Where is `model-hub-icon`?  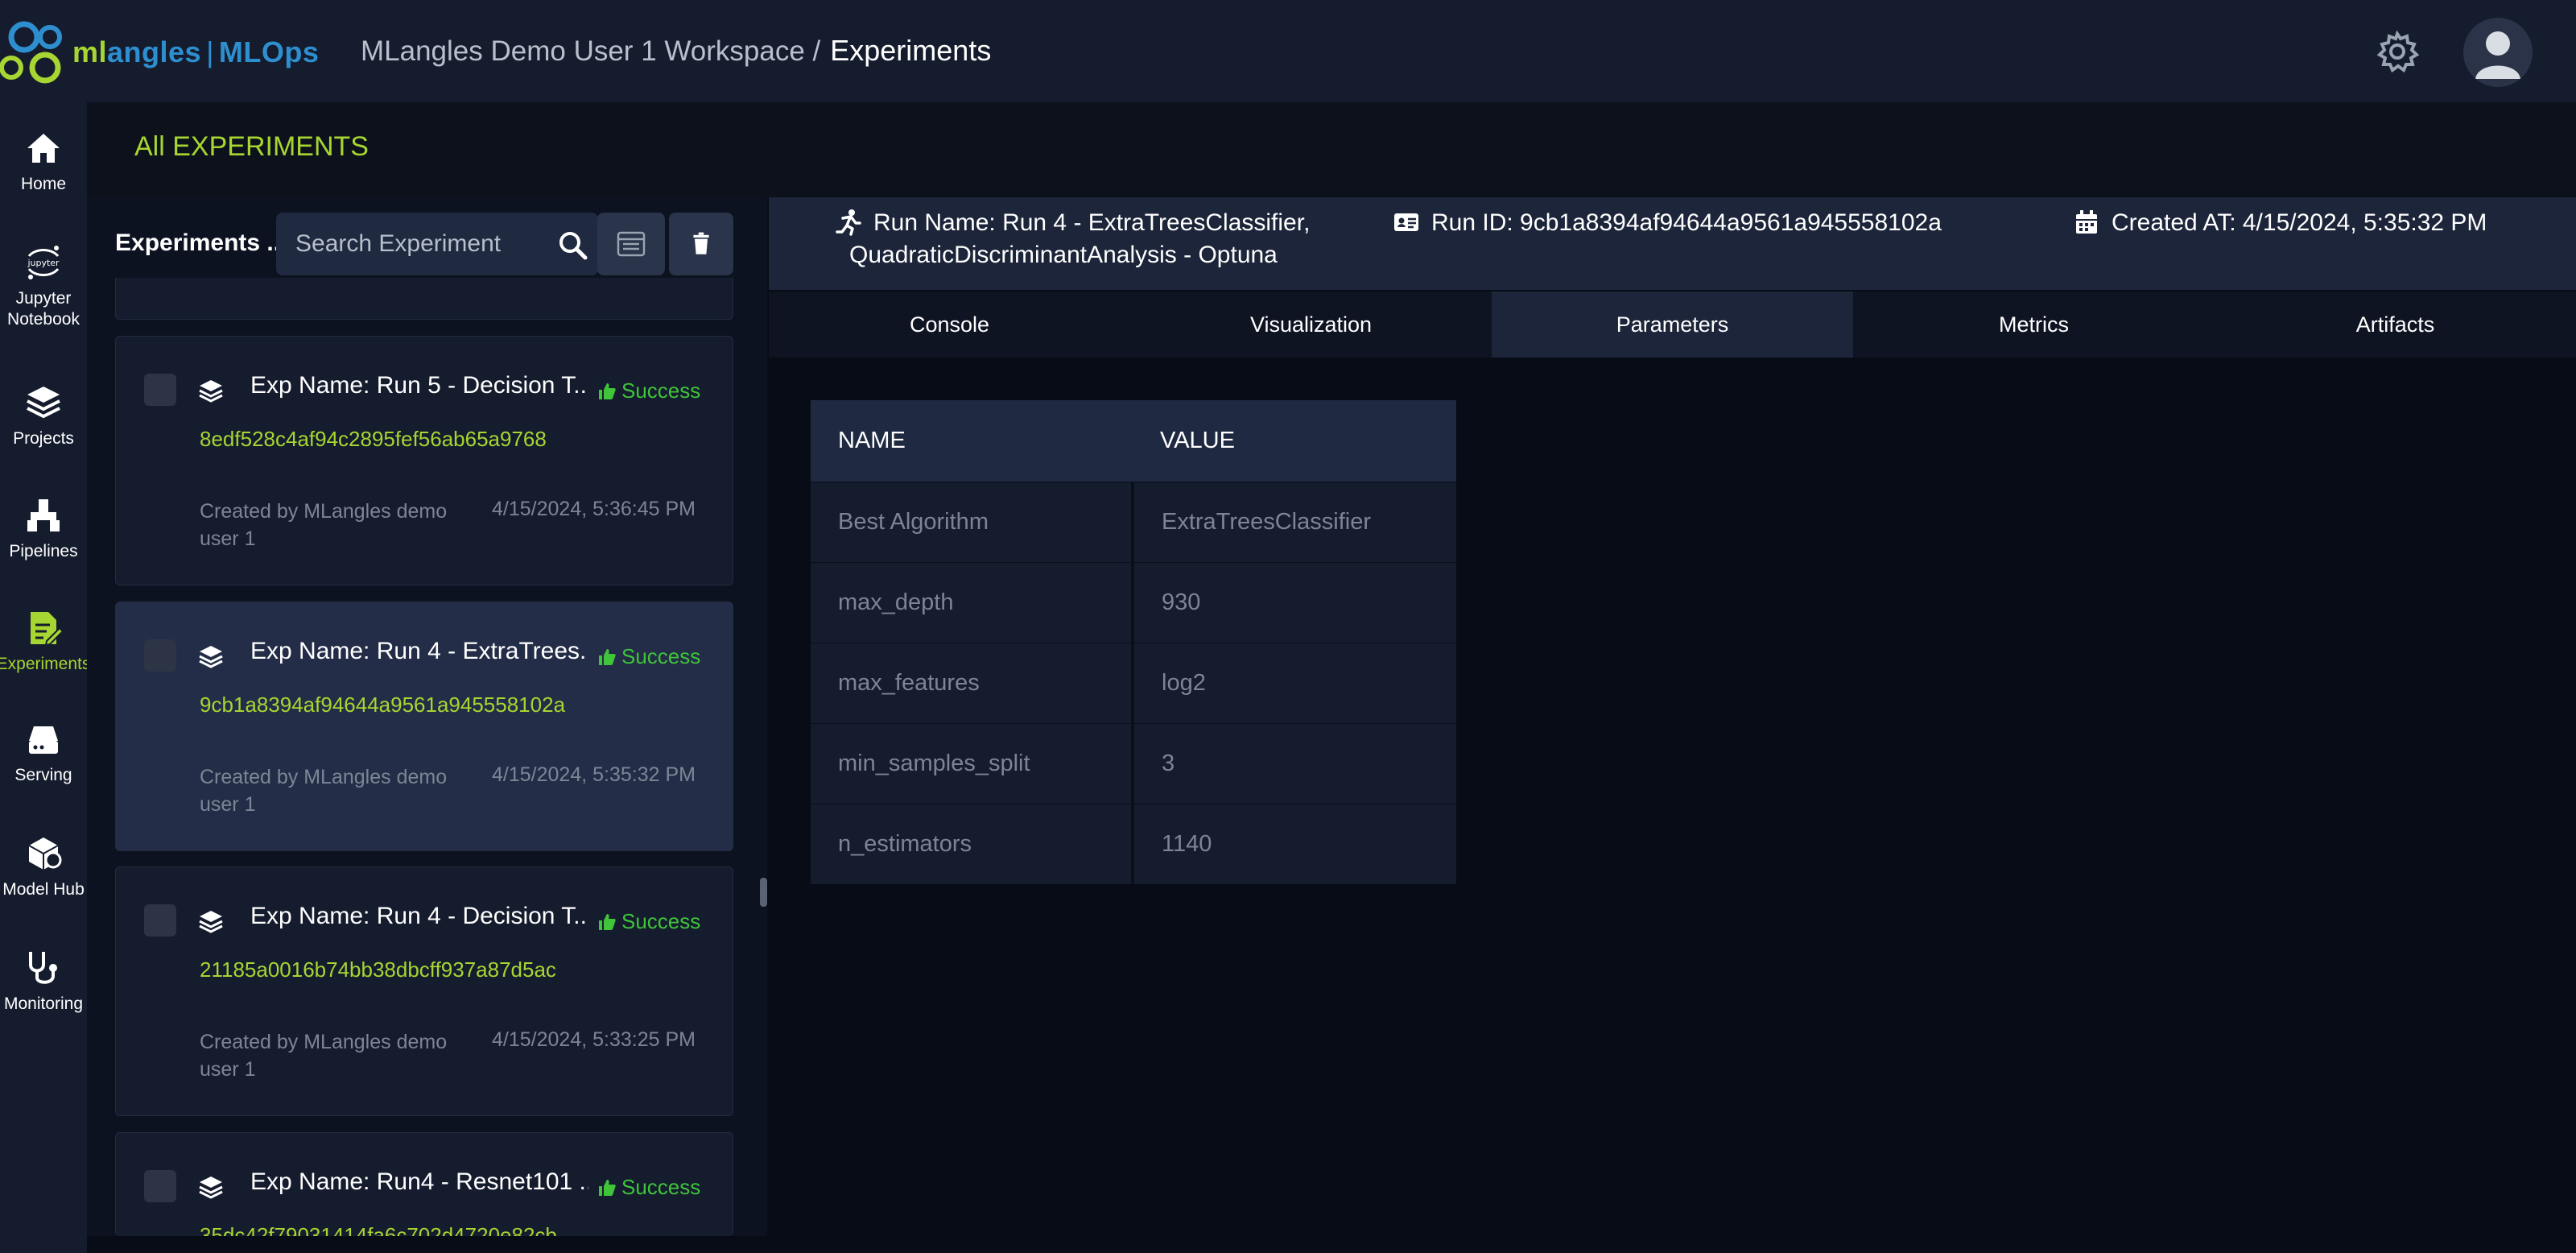 model-hub-icon is located at coordinates (45, 853).